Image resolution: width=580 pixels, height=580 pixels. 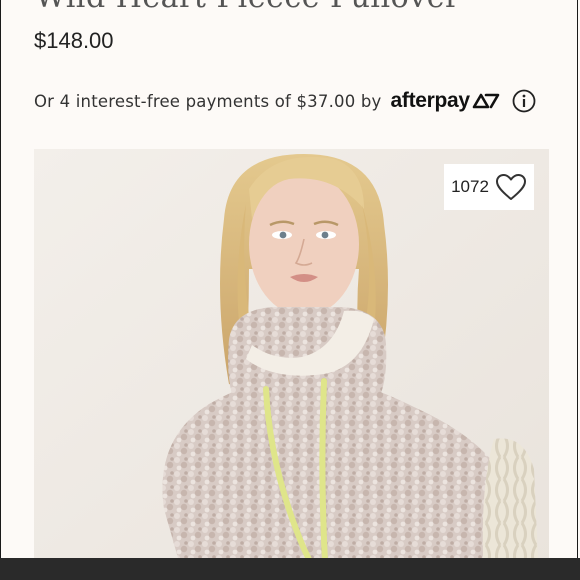 What do you see at coordinates (470, 186) in the screenshot?
I see `favorite-count: 1072` at bounding box center [470, 186].